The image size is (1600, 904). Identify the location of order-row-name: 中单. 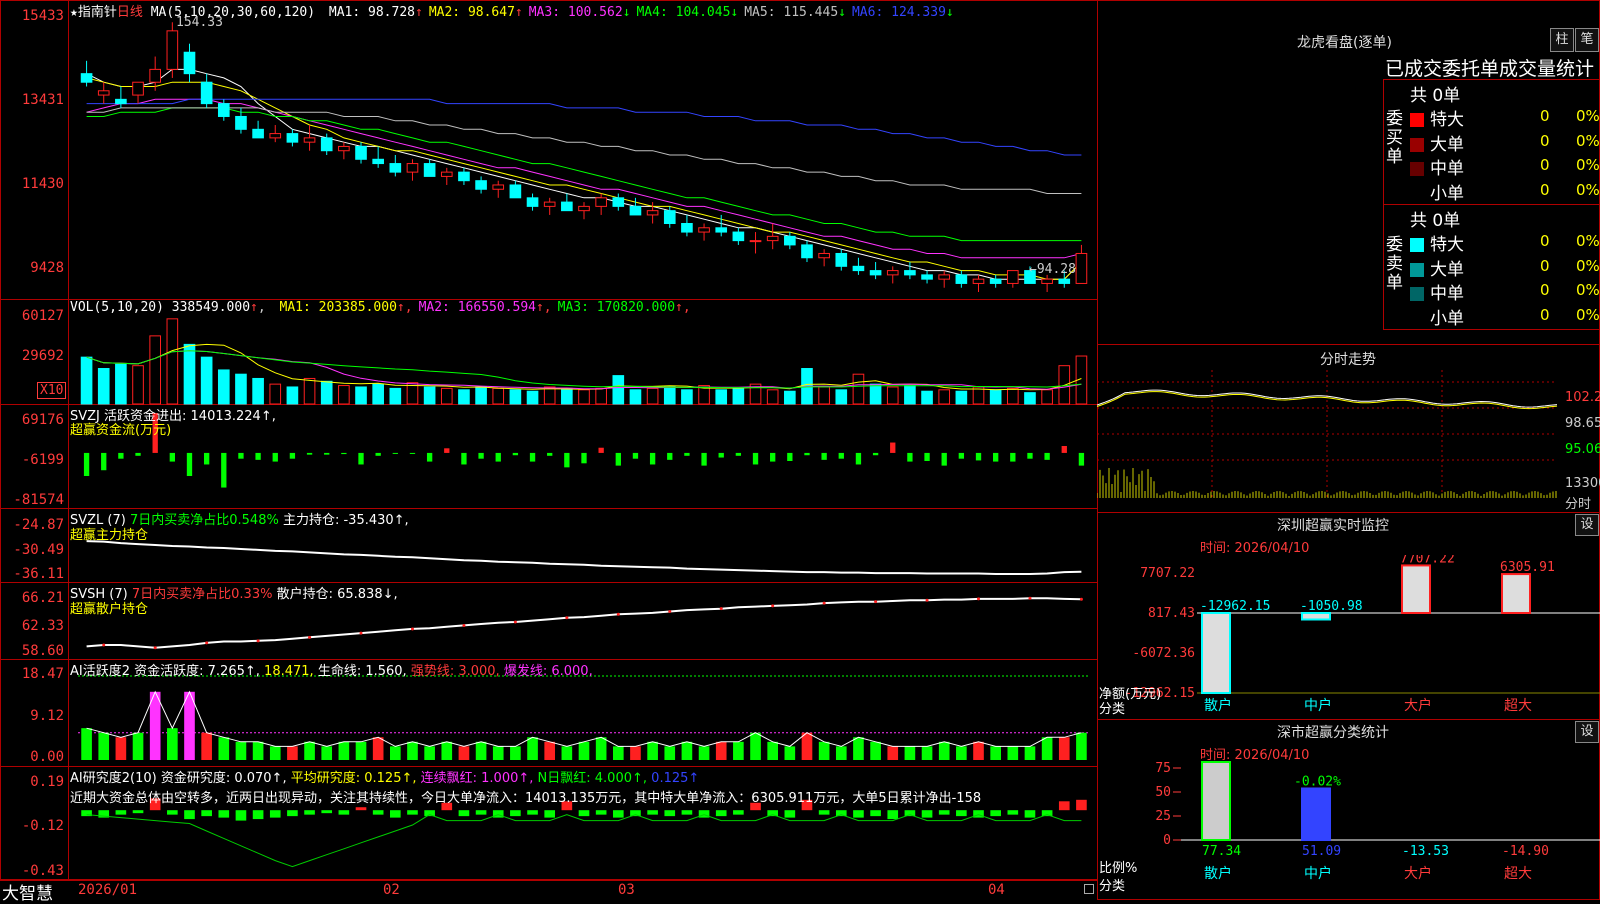
(1447, 294).